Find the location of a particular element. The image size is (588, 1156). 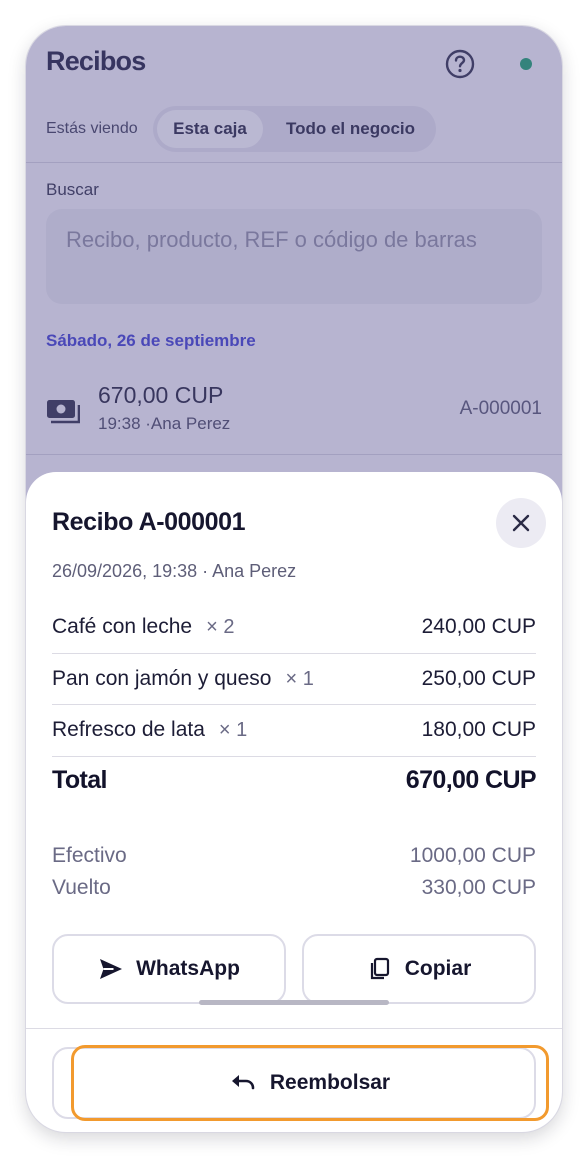

copy-button: Copiar is located at coordinates (419, 969).